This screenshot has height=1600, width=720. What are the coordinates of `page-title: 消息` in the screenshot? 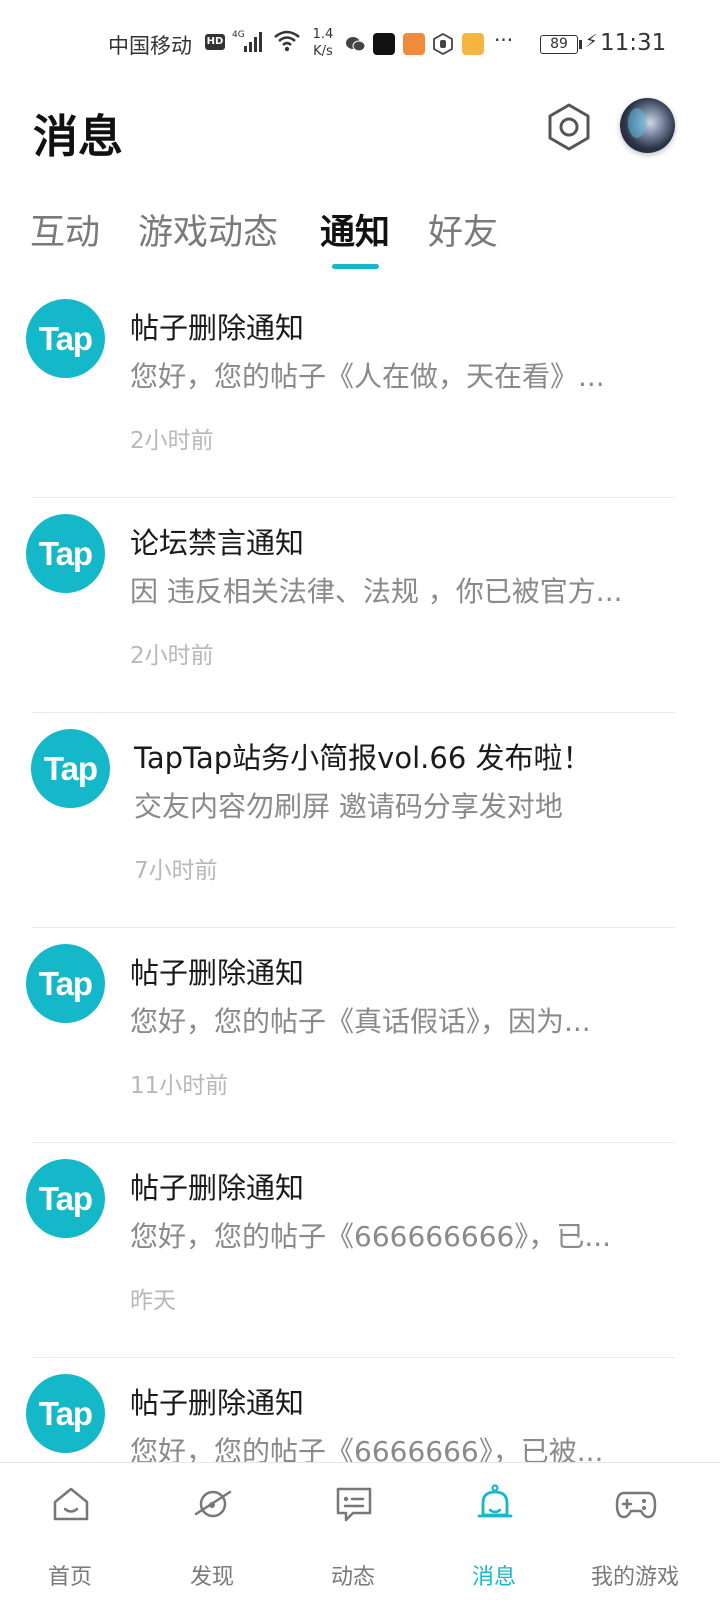 It's located at (78, 136).